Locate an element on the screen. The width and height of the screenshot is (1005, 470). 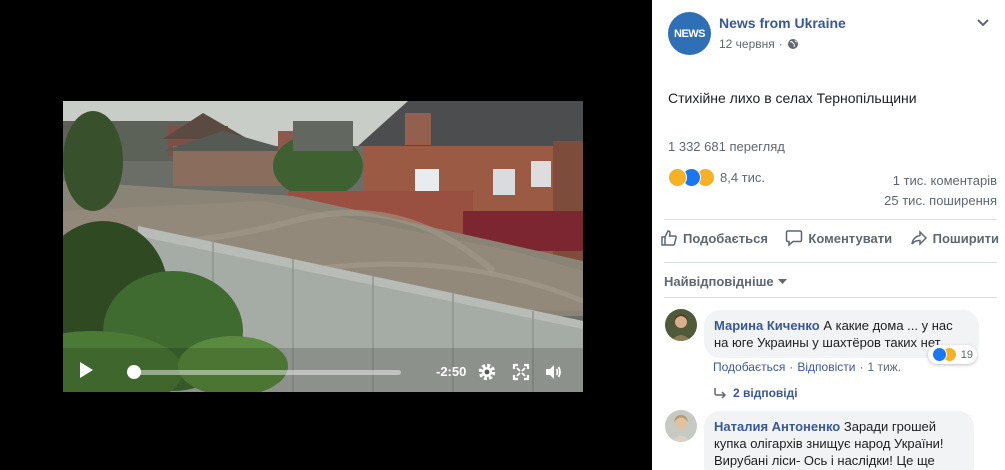
share-label: Поширити is located at coordinates (965, 238).